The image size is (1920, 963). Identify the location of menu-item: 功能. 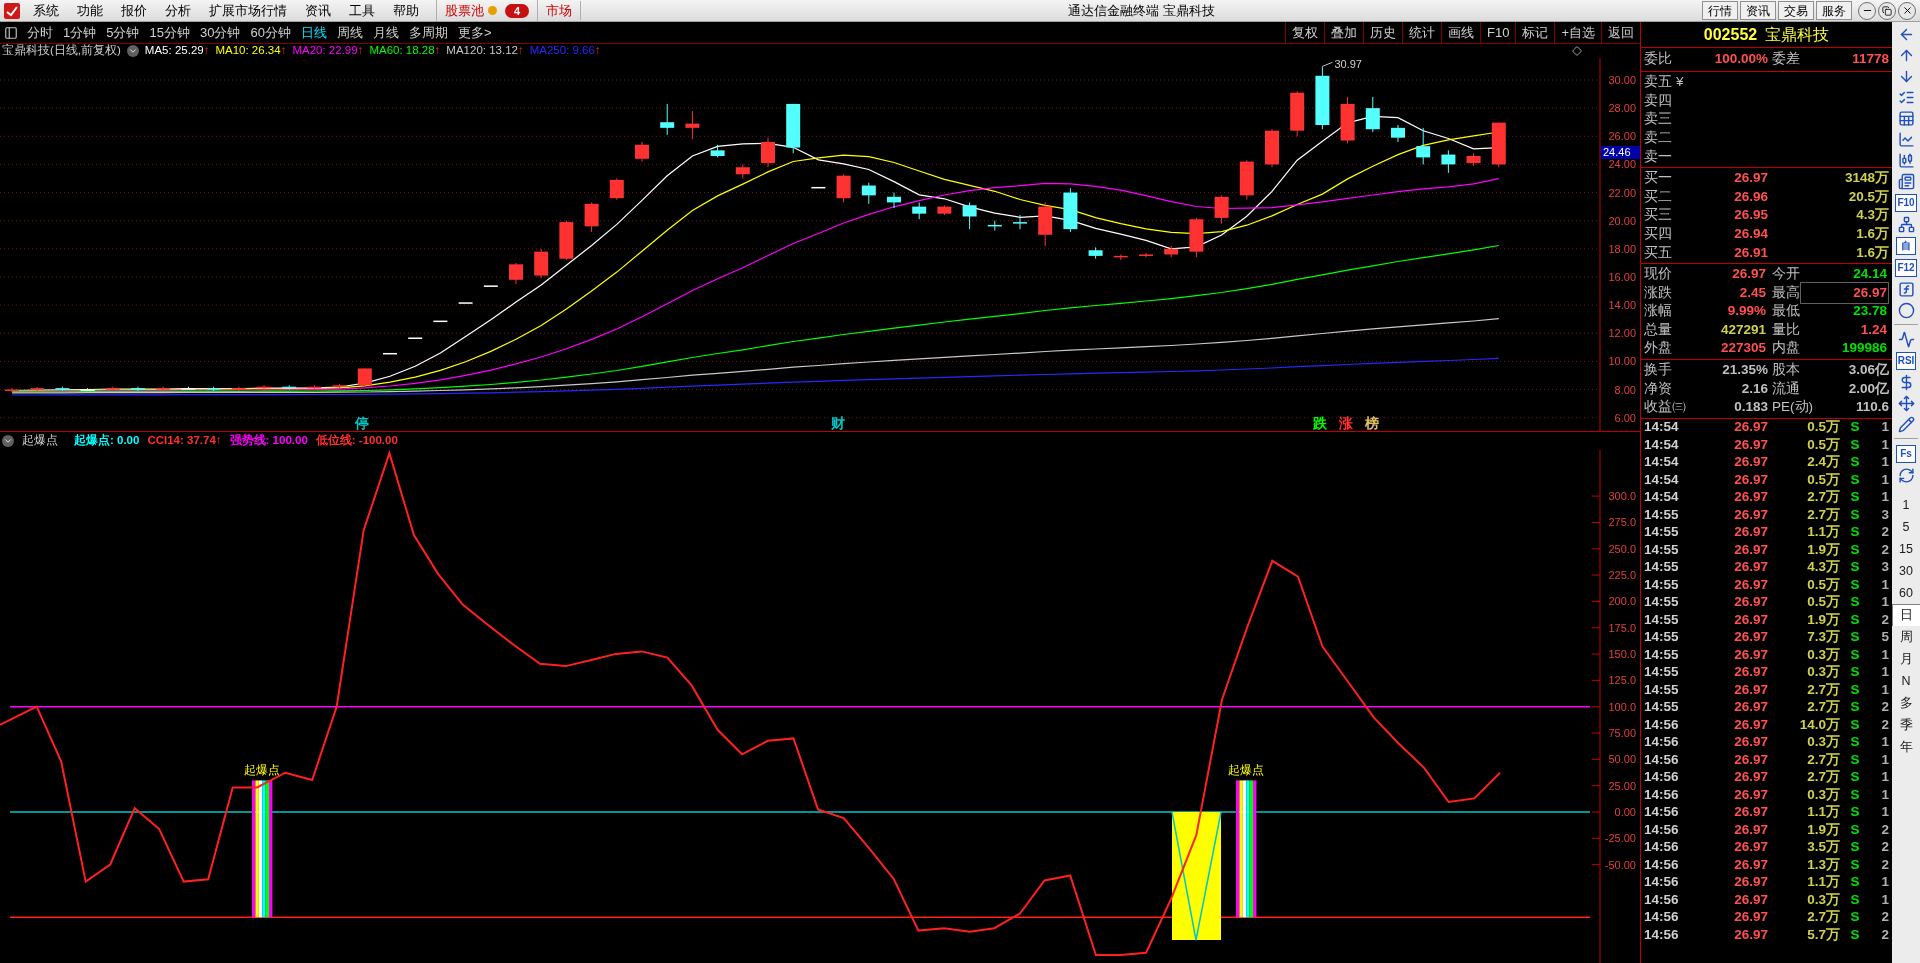
(90, 10).